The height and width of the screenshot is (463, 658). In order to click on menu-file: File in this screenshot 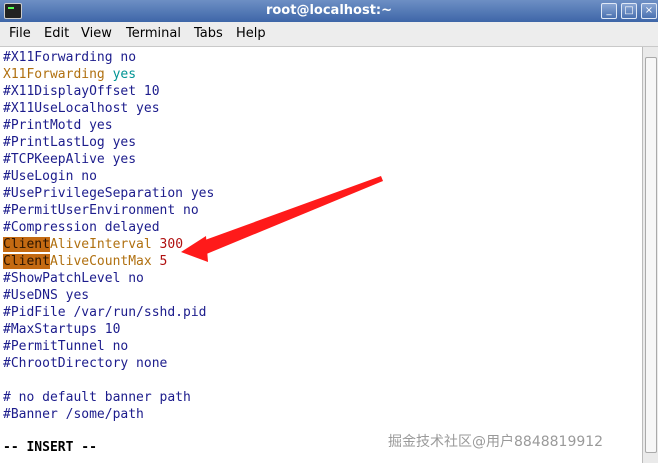, I will do `click(20, 33)`.